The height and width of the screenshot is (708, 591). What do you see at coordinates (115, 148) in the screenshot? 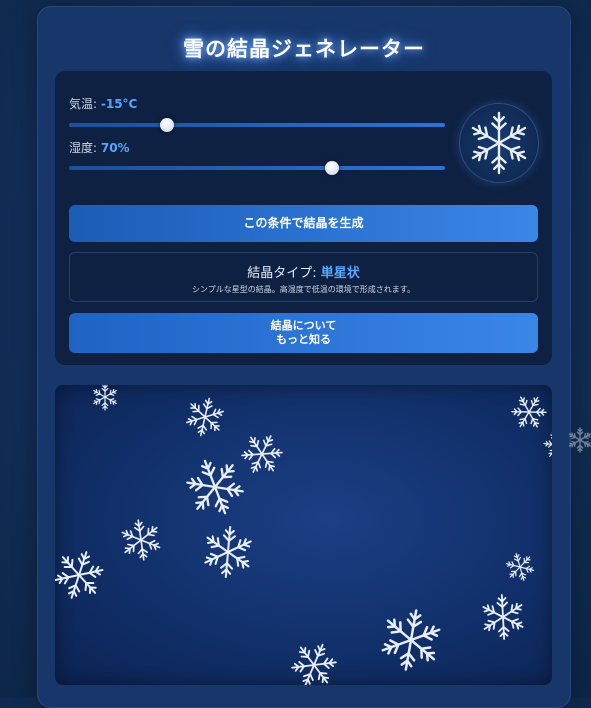
I see `humidity-value: 70%` at bounding box center [115, 148].